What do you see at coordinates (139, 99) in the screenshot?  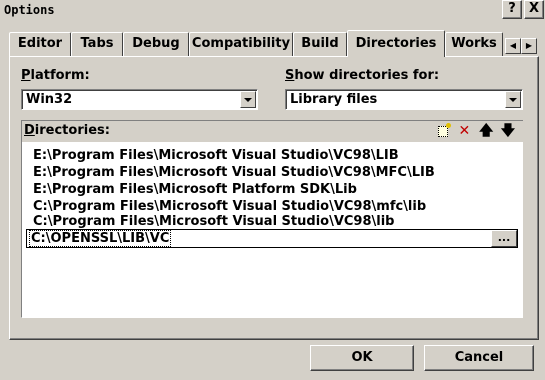 I see `platform-select: Win32` at bounding box center [139, 99].